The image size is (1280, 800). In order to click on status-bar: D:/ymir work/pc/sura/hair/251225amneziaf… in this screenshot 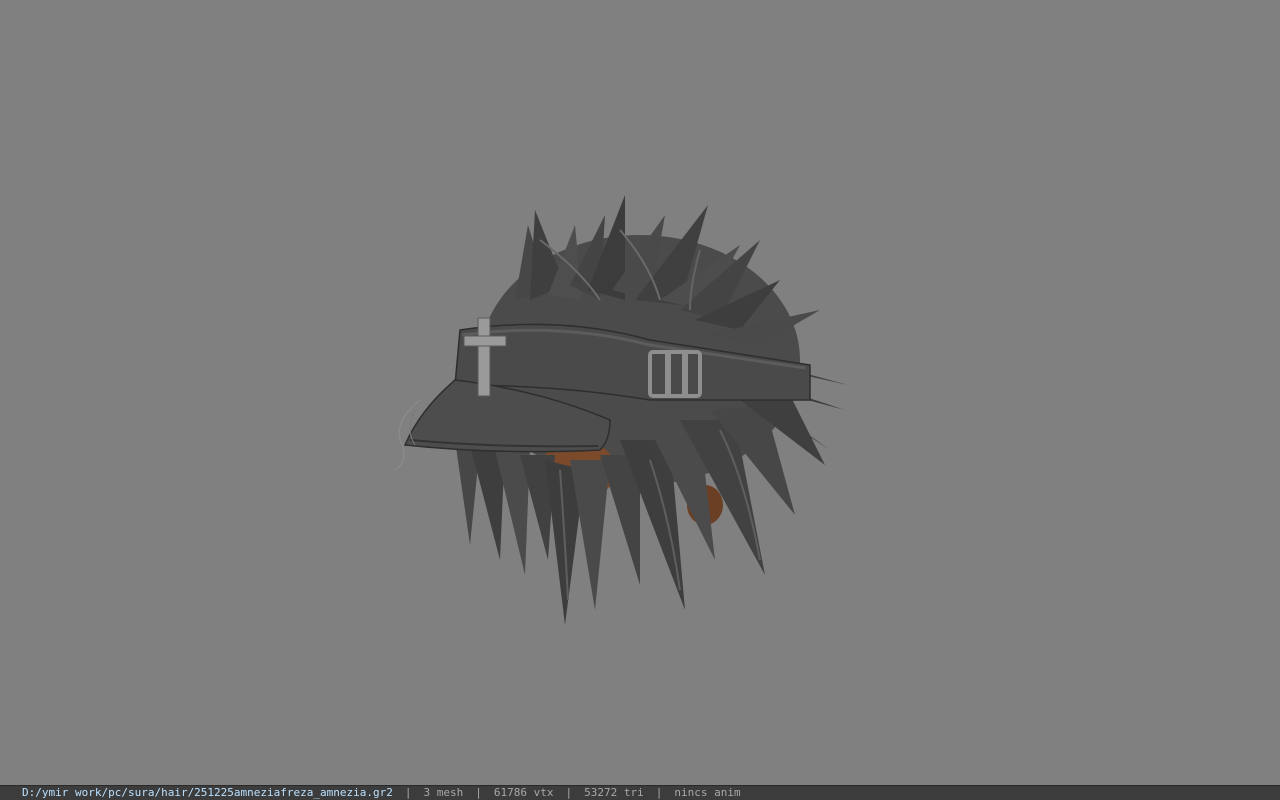, I will do `click(640, 792)`.